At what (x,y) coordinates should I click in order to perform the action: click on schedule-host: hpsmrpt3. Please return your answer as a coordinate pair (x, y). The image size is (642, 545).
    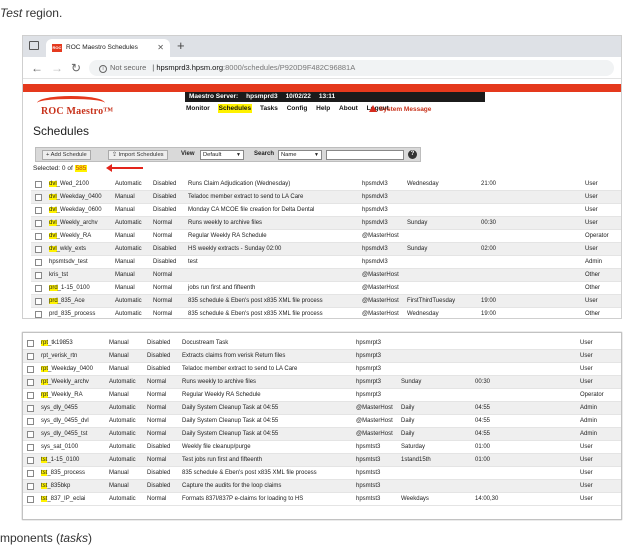
    Looking at the image, I should click on (369, 356).